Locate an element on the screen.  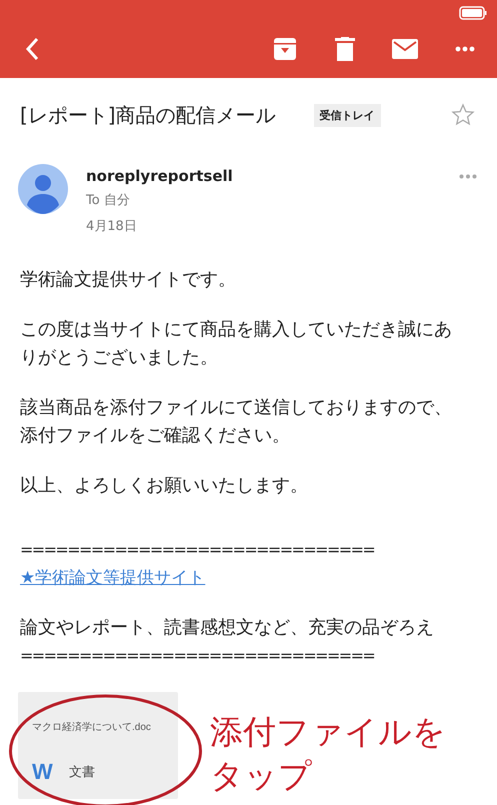
annotation-text: タップ is located at coordinates (261, 776).